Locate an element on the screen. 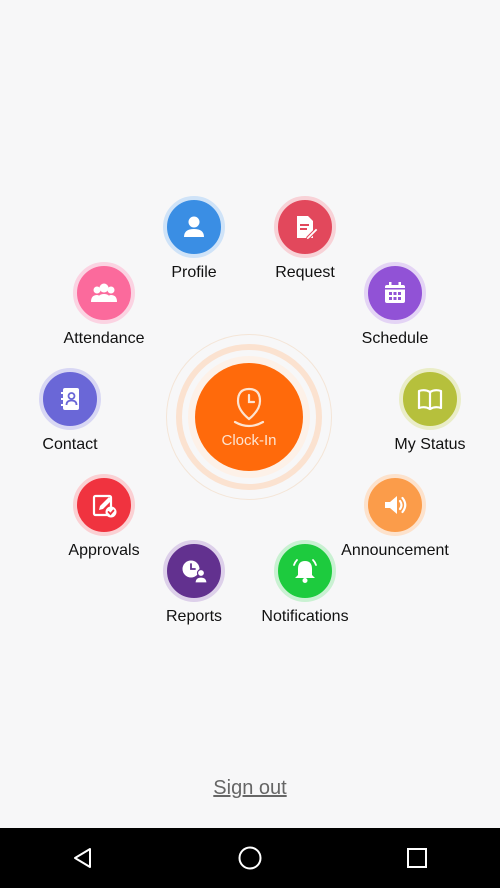 This screenshot has height=888, width=500. back-button is located at coordinates (83, 858).